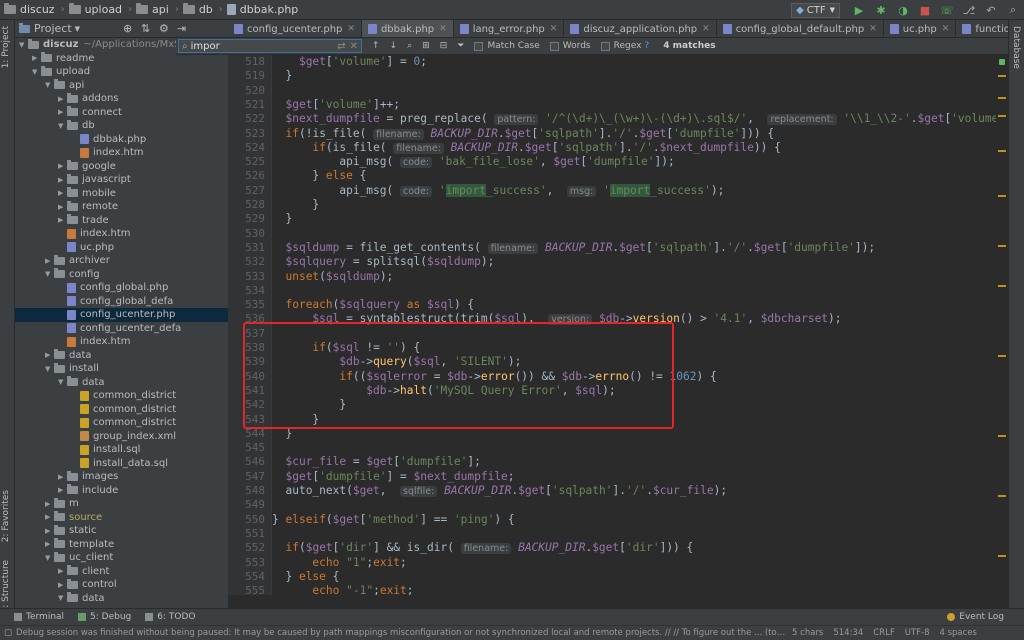 The height and width of the screenshot is (640, 1024). What do you see at coordinates (88, 207) in the screenshot?
I see `tree-folder: ▶ remote` at bounding box center [88, 207].